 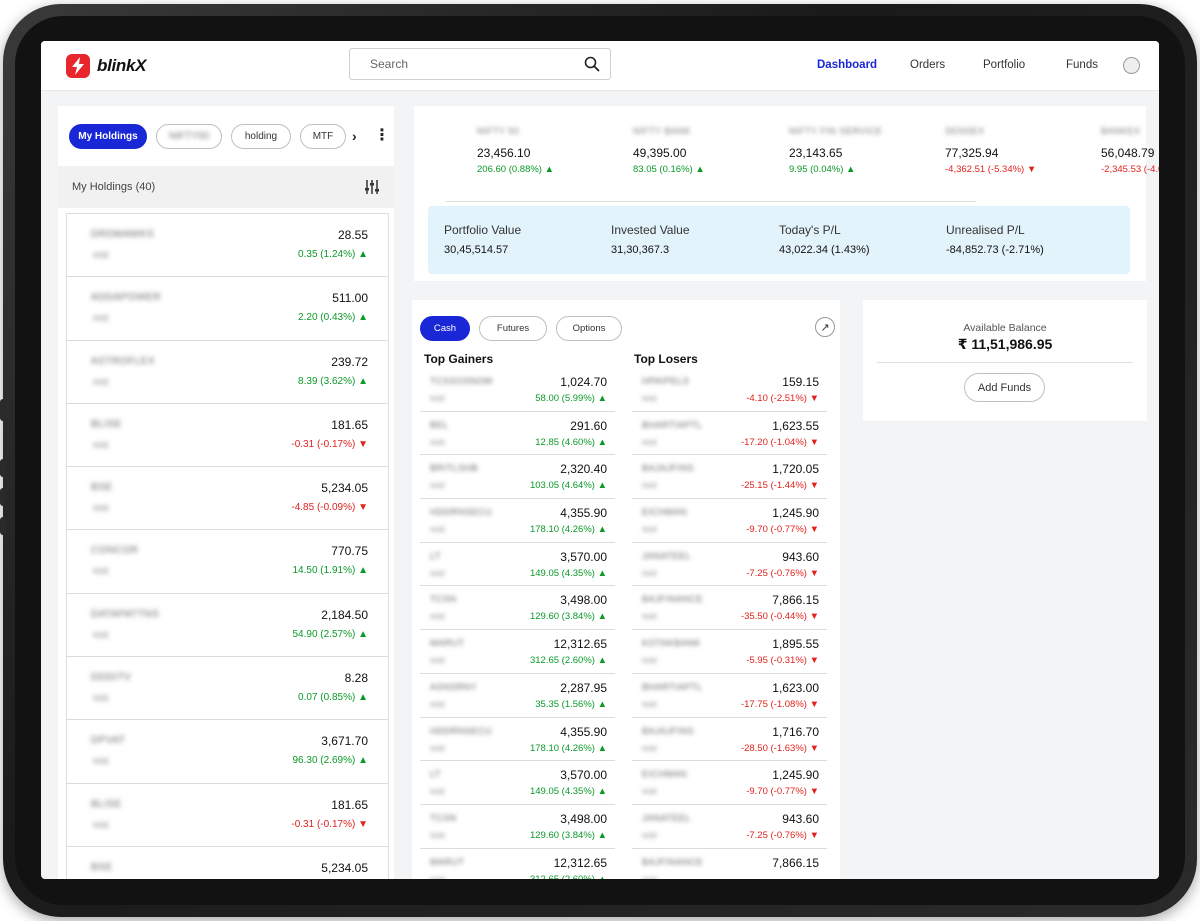 What do you see at coordinates (227, 372) in the screenshot?
I see `holding-row: ASTROFLEX NSE 239.72 8.39 (3.62%) ▲` at bounding box center [227, 372].